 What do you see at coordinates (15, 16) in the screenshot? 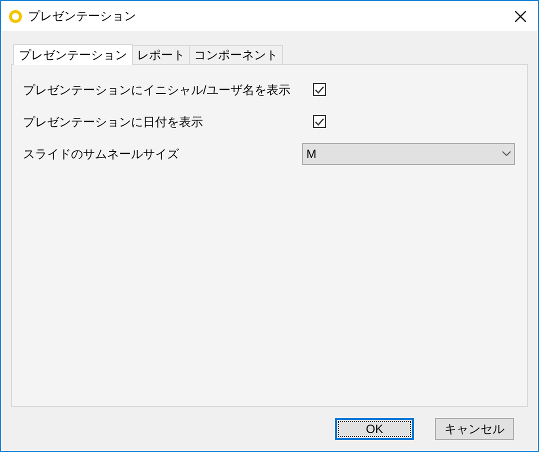
I see `app-icon` at bounding box center [15, 16].